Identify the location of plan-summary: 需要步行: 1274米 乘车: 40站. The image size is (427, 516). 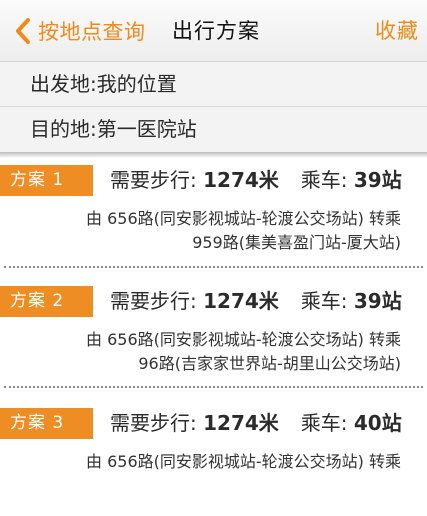
(256, 423).